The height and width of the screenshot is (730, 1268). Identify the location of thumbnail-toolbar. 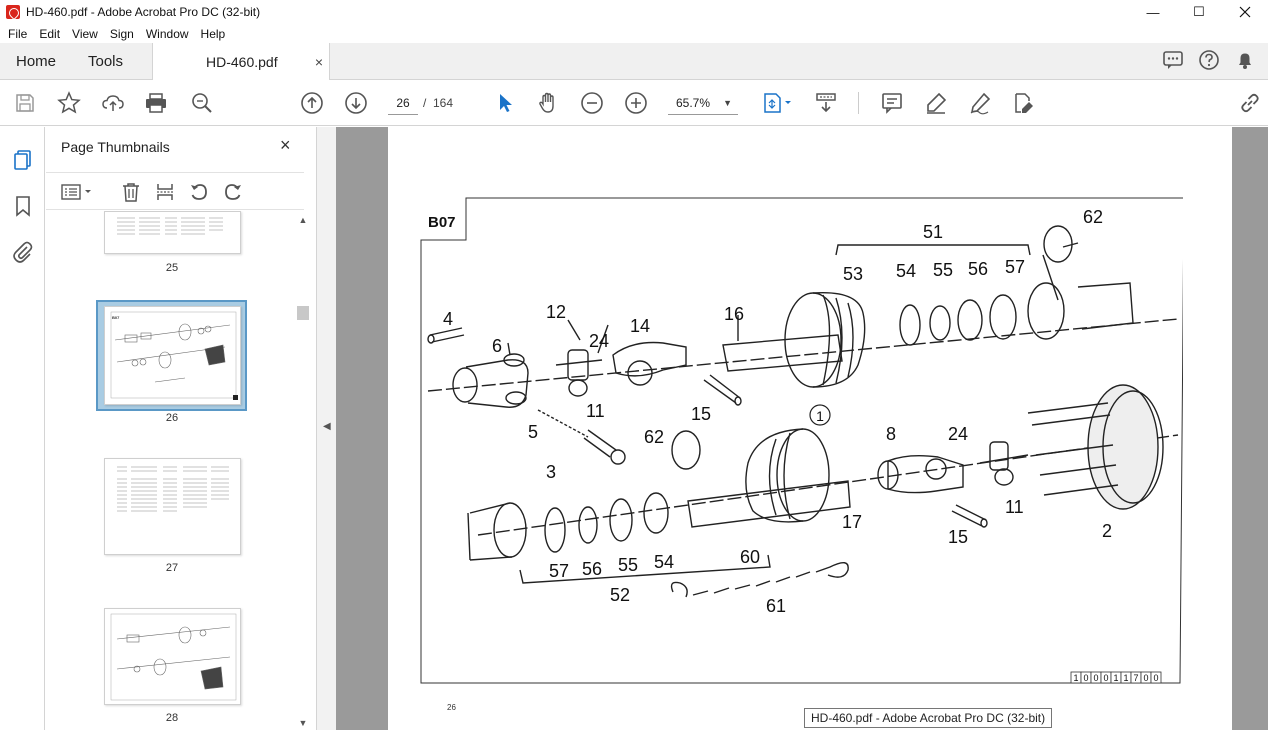
(175, 191).